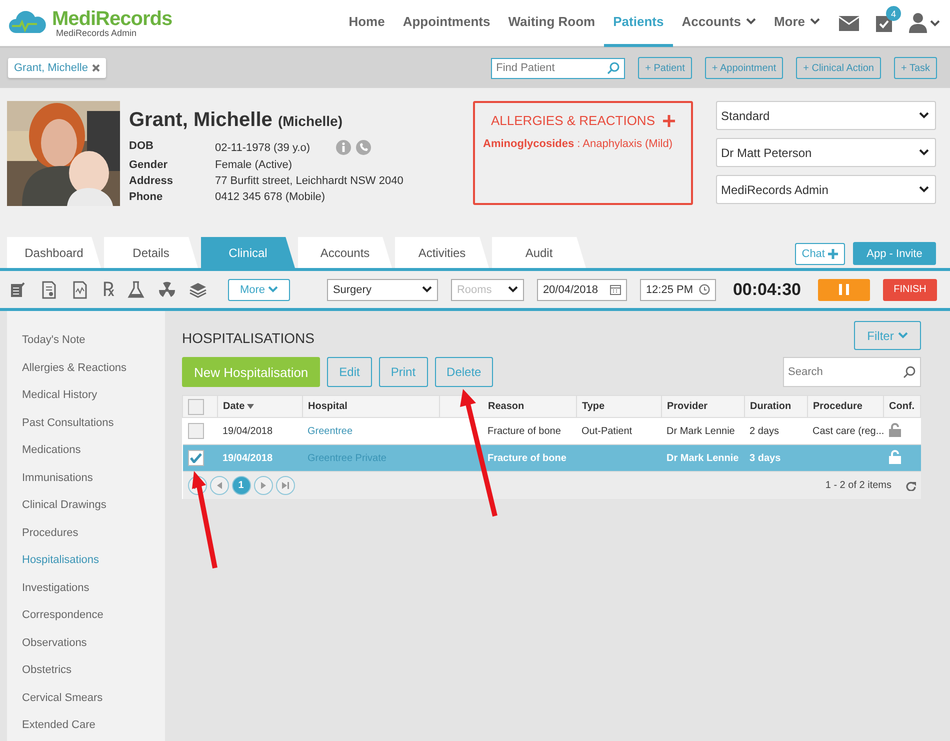 The height and width of the screenshot is (741, 950). Describe the element at coordinates (86, 670) in the screenshot. I see `sidebar-item: Obstetrics` at that location.